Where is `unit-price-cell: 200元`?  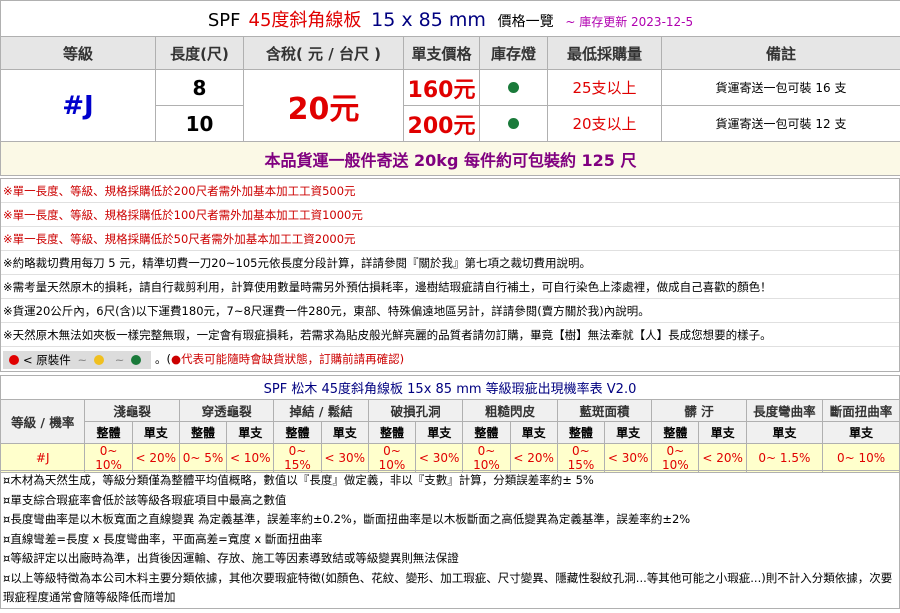 unit-price-cell: 200元 is located at coordinates (441, 123).